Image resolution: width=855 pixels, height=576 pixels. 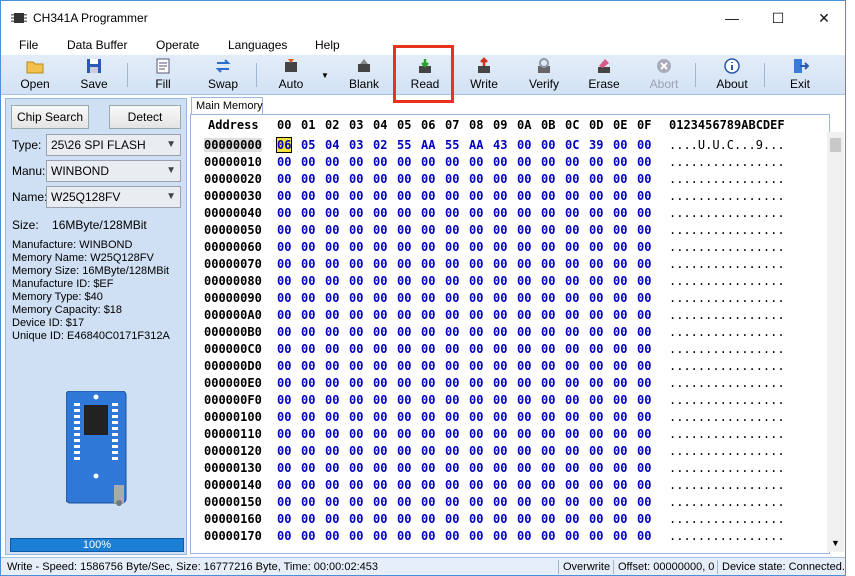 I want to click on menu-languages: Languages, so click(x=257, y=45).